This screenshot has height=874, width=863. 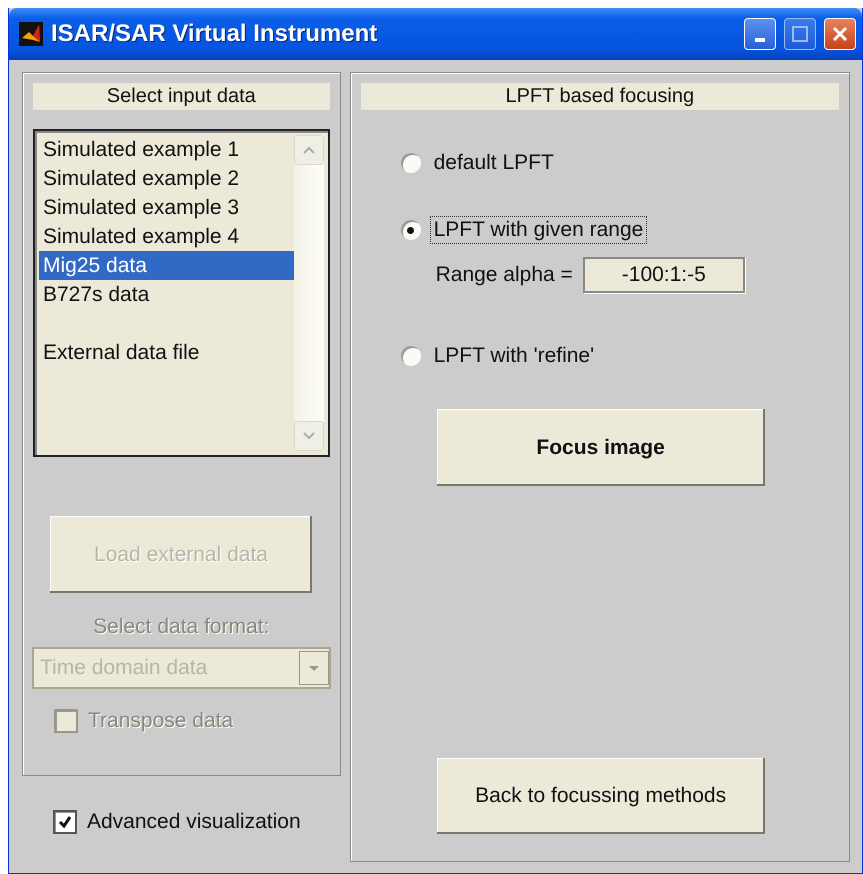 I want to click on format-label: Select data format:, so click(x=181, y=627).